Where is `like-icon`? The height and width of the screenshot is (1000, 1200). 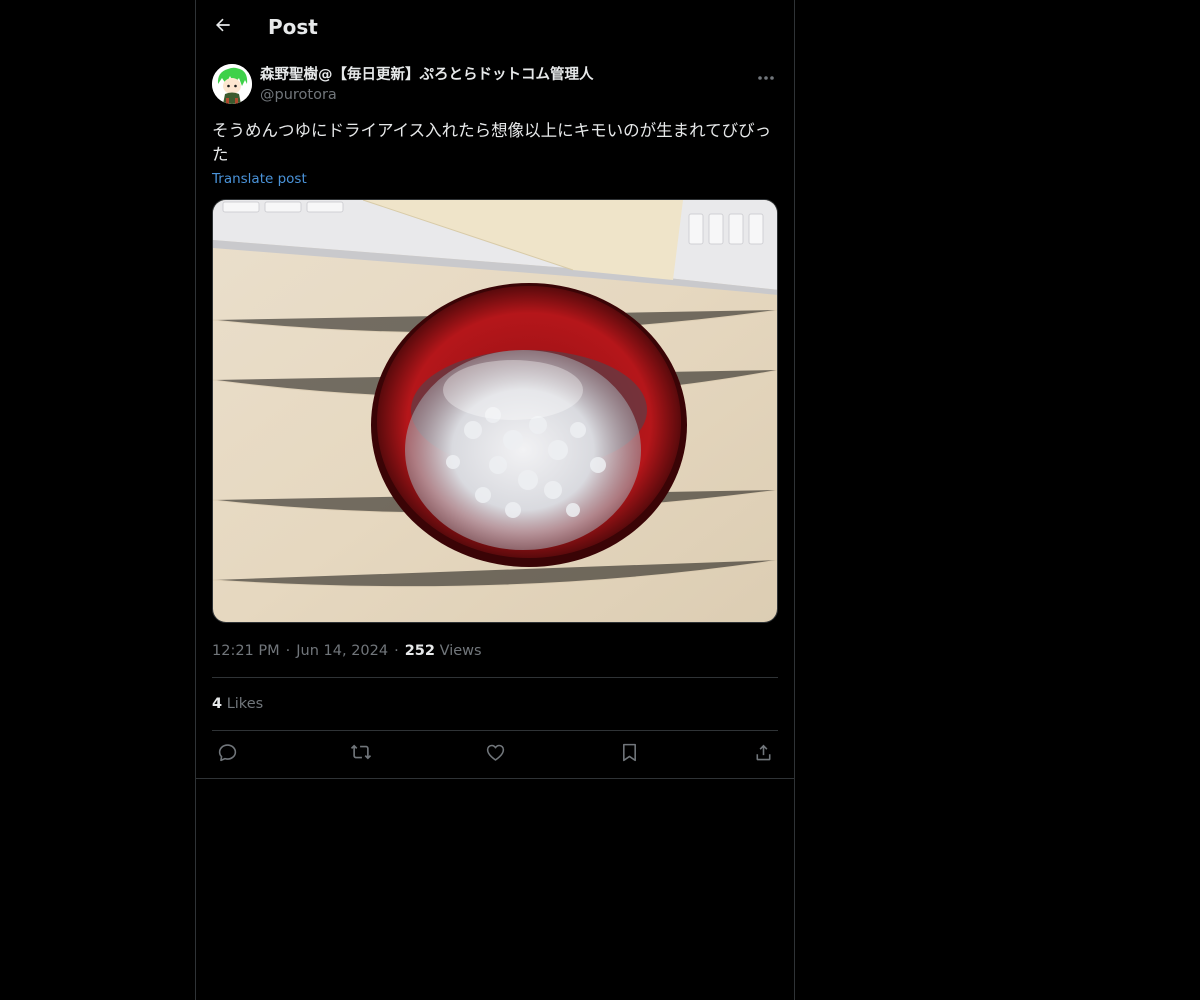 like-icon is located at coordinates (495, 754).